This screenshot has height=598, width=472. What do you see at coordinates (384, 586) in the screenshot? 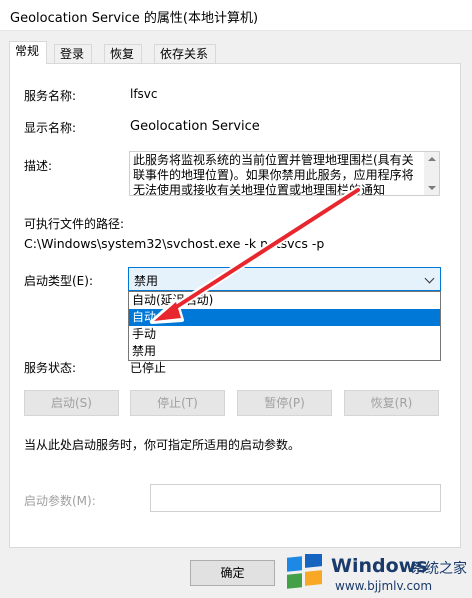
I see `watermark-url: www.bjjmlv.com` at bounding box center [384, 586].